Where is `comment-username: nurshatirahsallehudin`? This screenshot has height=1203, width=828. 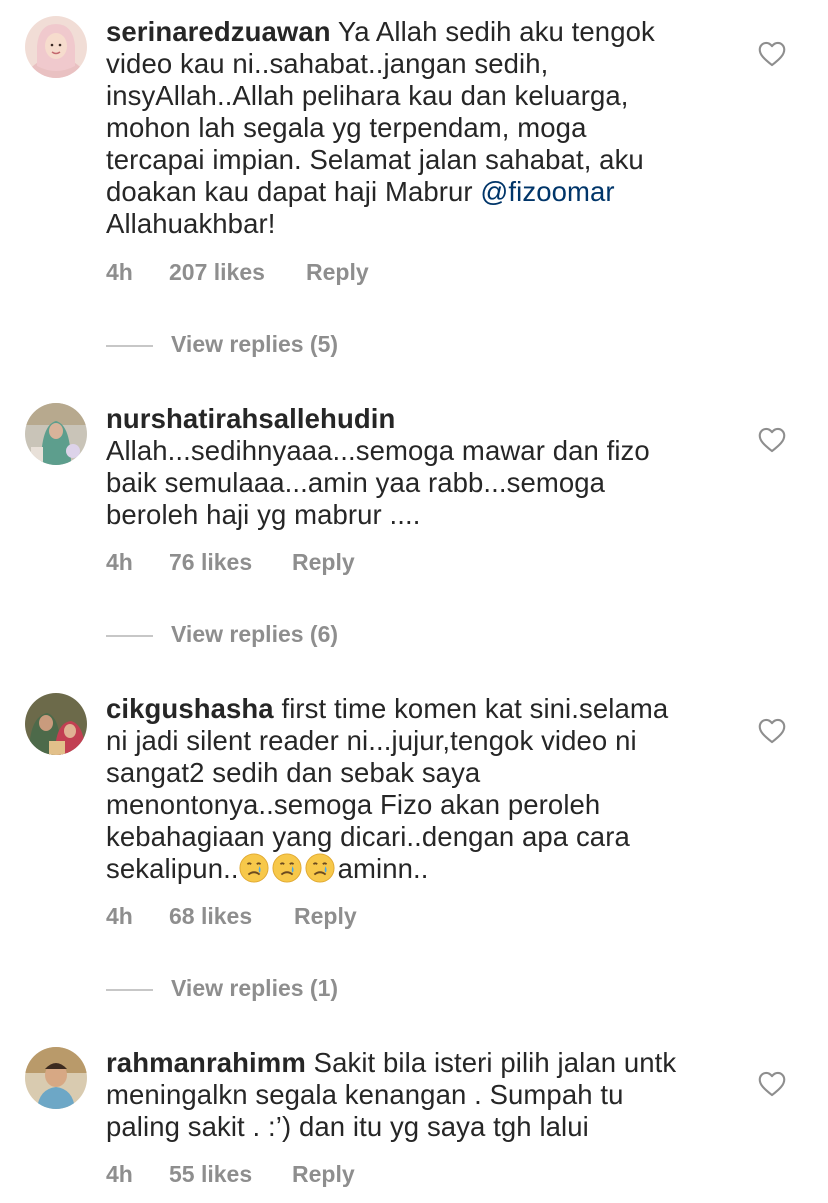 comment-username: nurshatirahsallehudin is located at coordinates (406, 419).